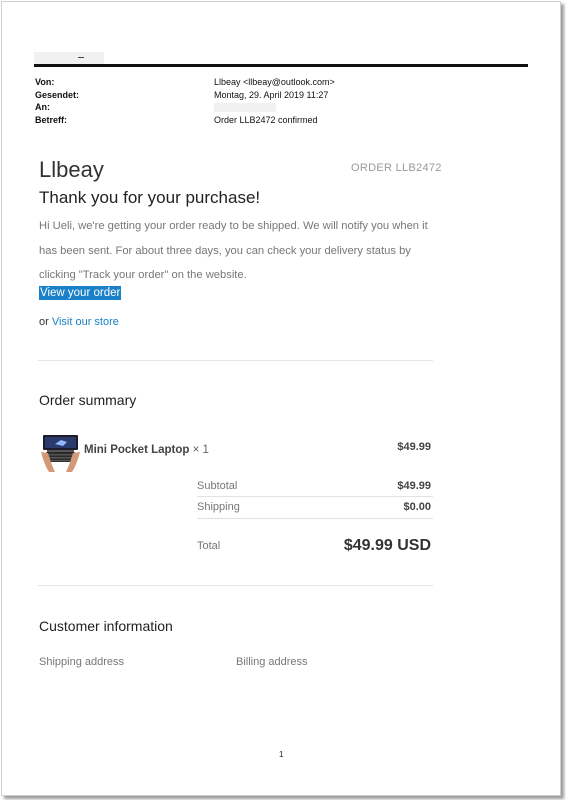 The height and width of the screenshot is (800, 566). What do you see at coordinates (274, 82) in the screenshot?
I see `from-value: Llbeay <llbeay@outlook.com>` at bounding box center [274, 82].